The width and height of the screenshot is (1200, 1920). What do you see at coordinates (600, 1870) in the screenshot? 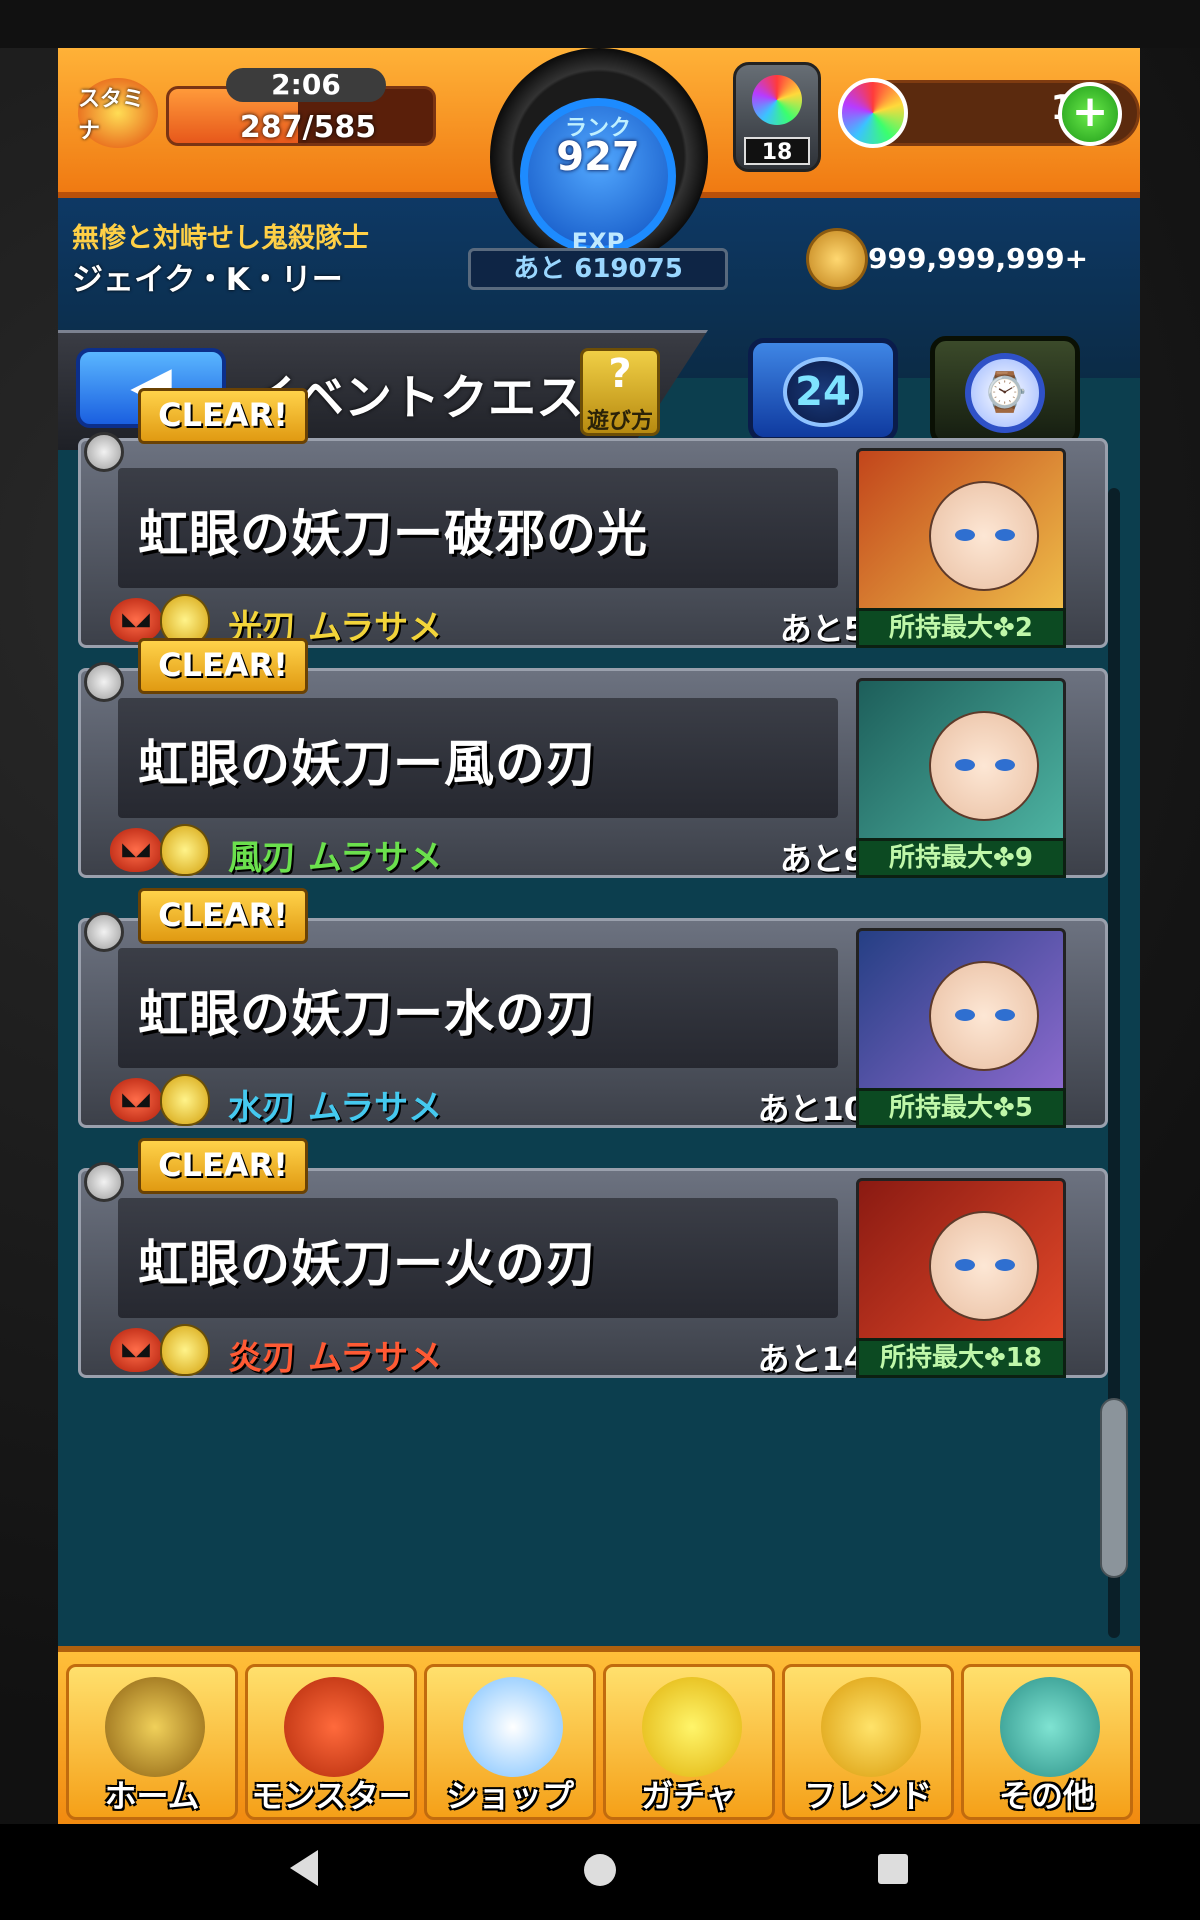
I see `system-home-icon` at bounding box center [600, 1870].